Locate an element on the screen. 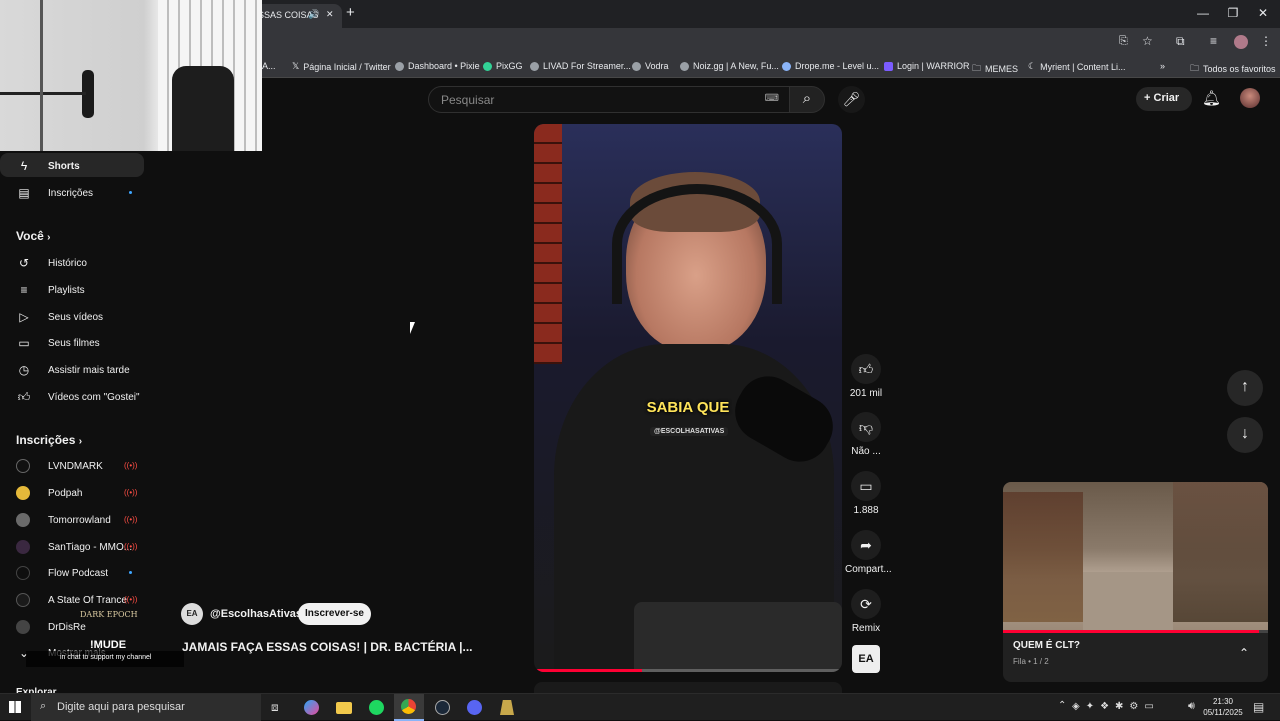  sidebar-channel: Podpah is located at coordinates (49, 493).